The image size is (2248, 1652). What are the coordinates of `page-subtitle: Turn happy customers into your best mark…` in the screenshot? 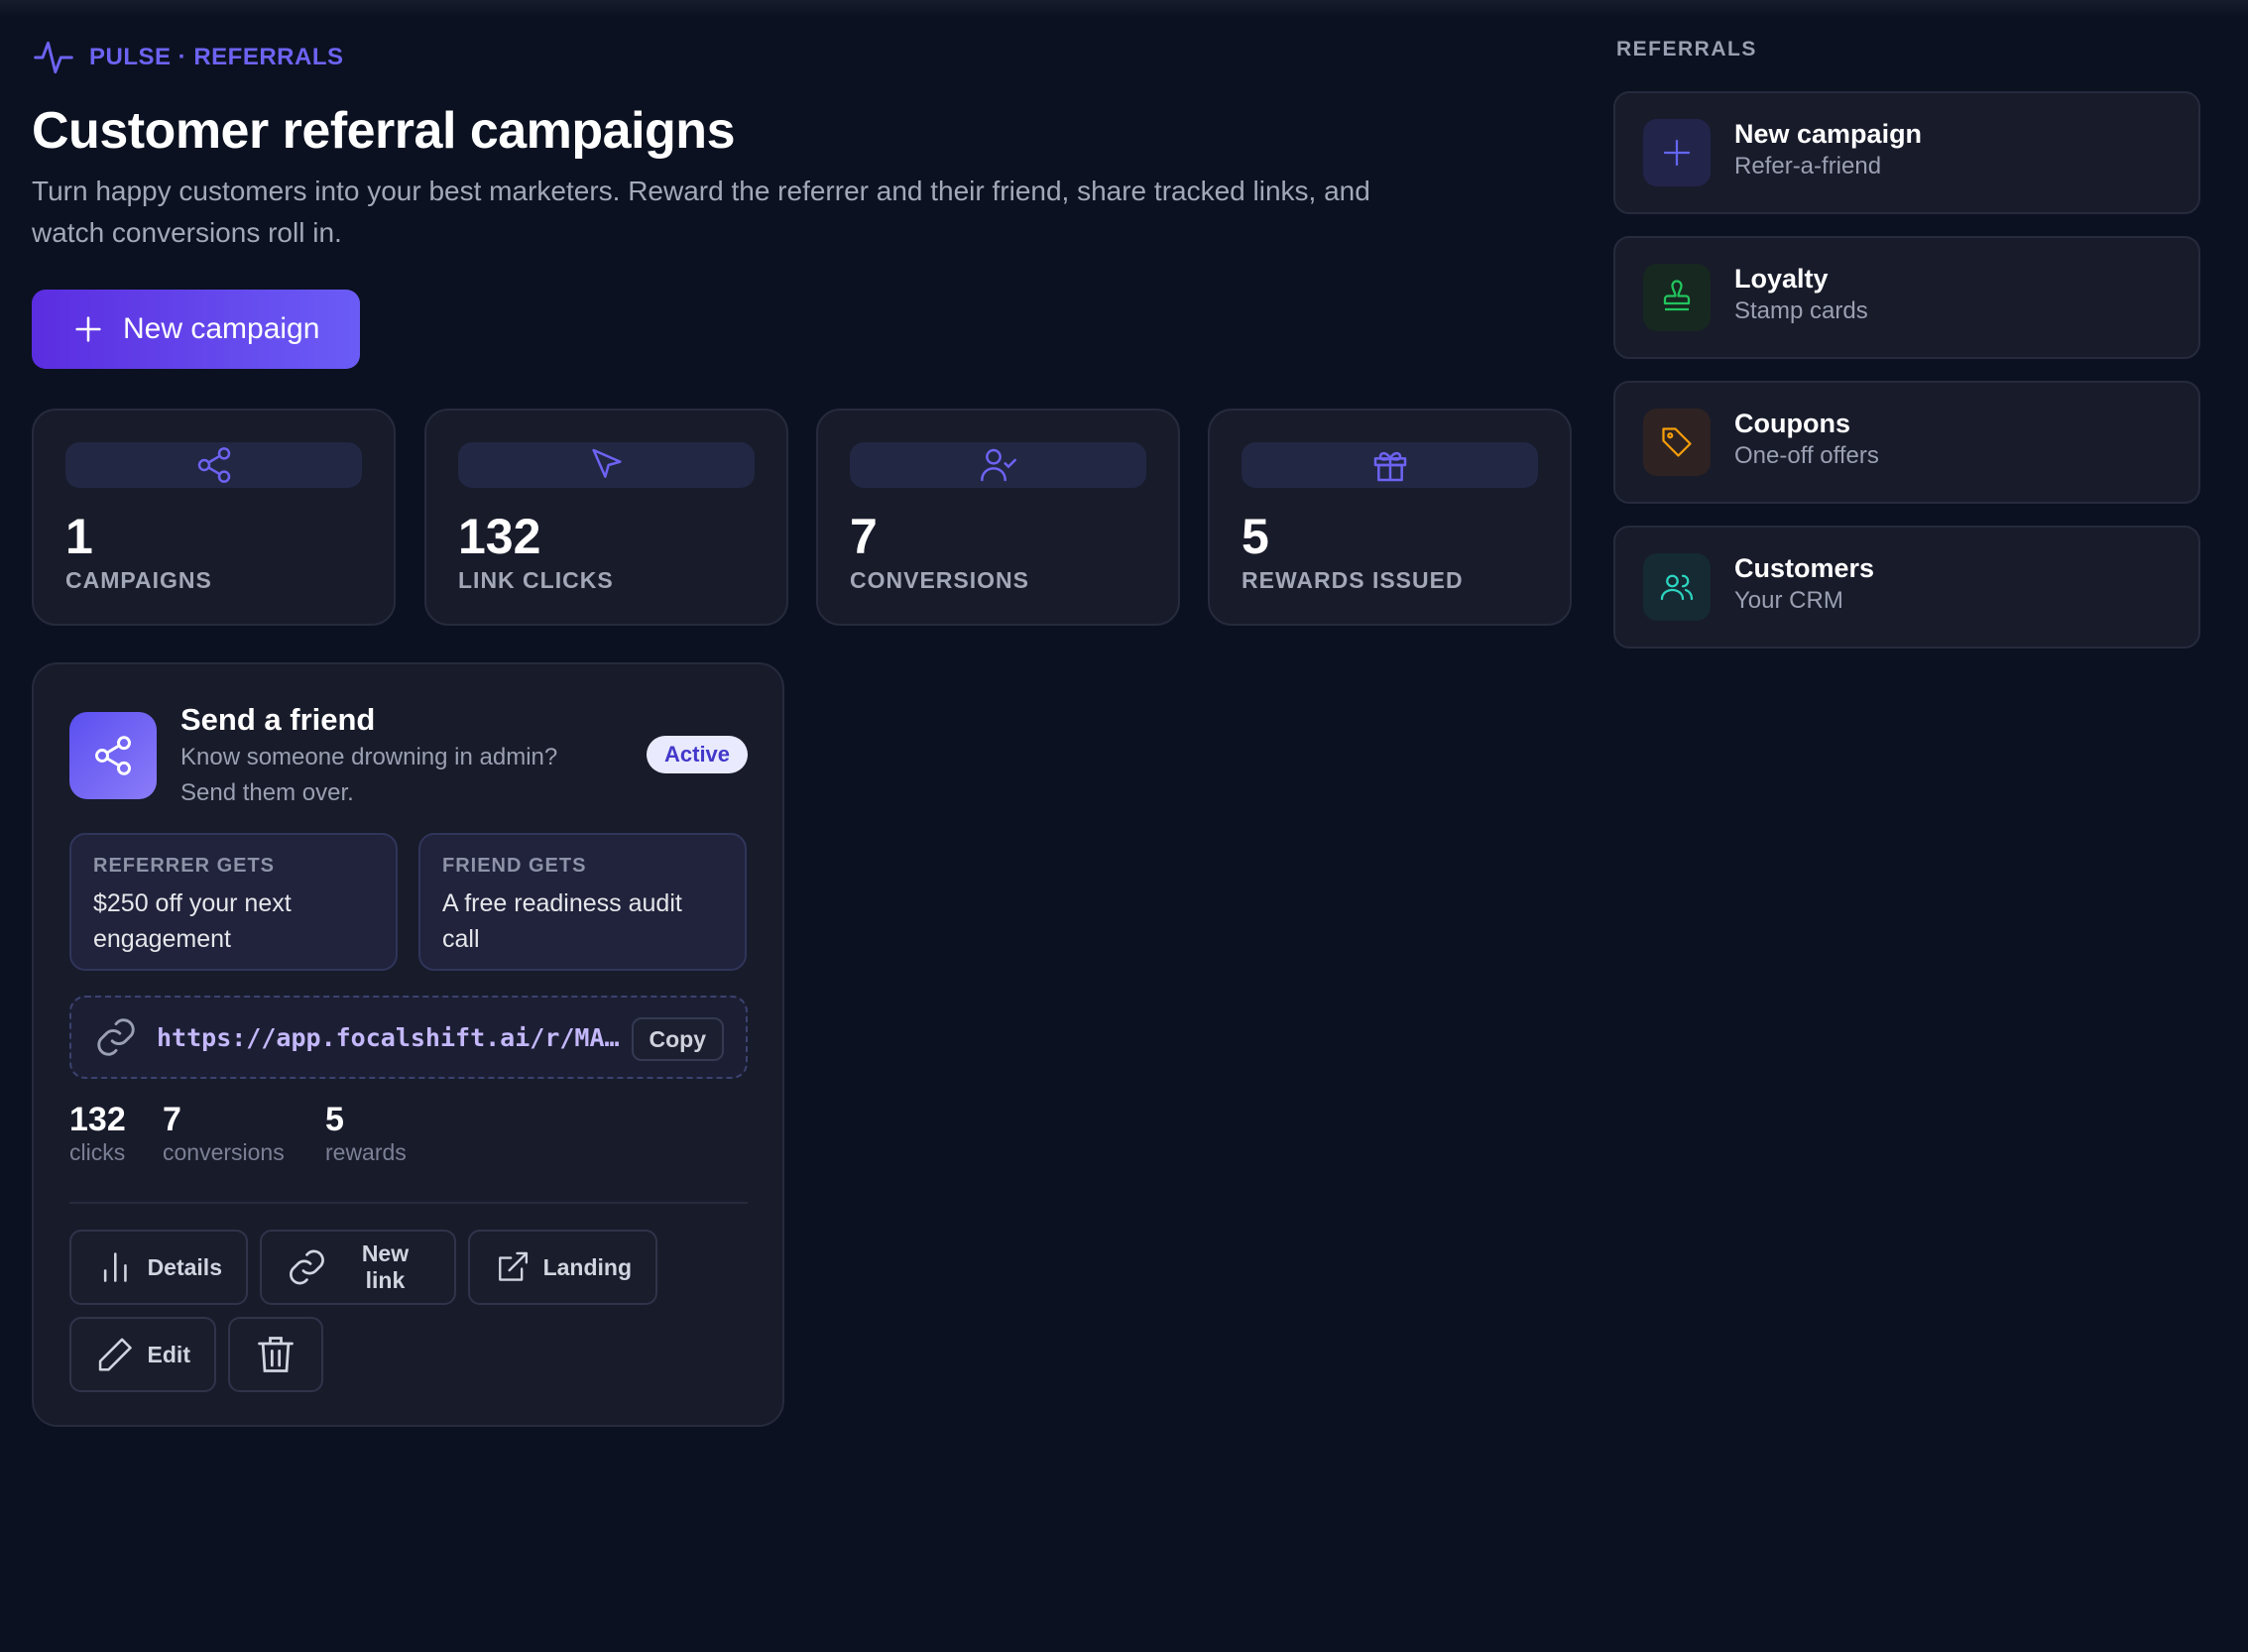 It's located at (701, 212).